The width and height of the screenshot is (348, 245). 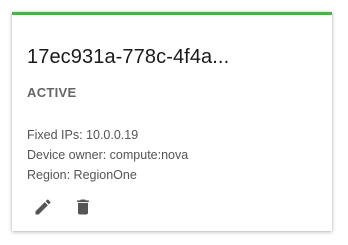 I want to click on edit-button, so click(x=43, y=207).